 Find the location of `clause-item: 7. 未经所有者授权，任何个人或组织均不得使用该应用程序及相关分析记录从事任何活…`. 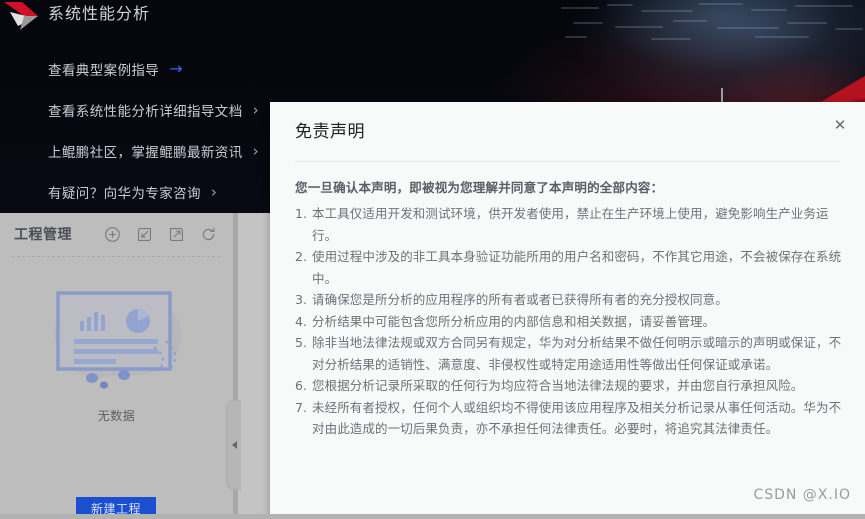

clause-item: 7. 未经所有者授权，任何个人或组织均不得使用该应用程序及相关分析记录从事任何活… is located at coordinates (569, 418).